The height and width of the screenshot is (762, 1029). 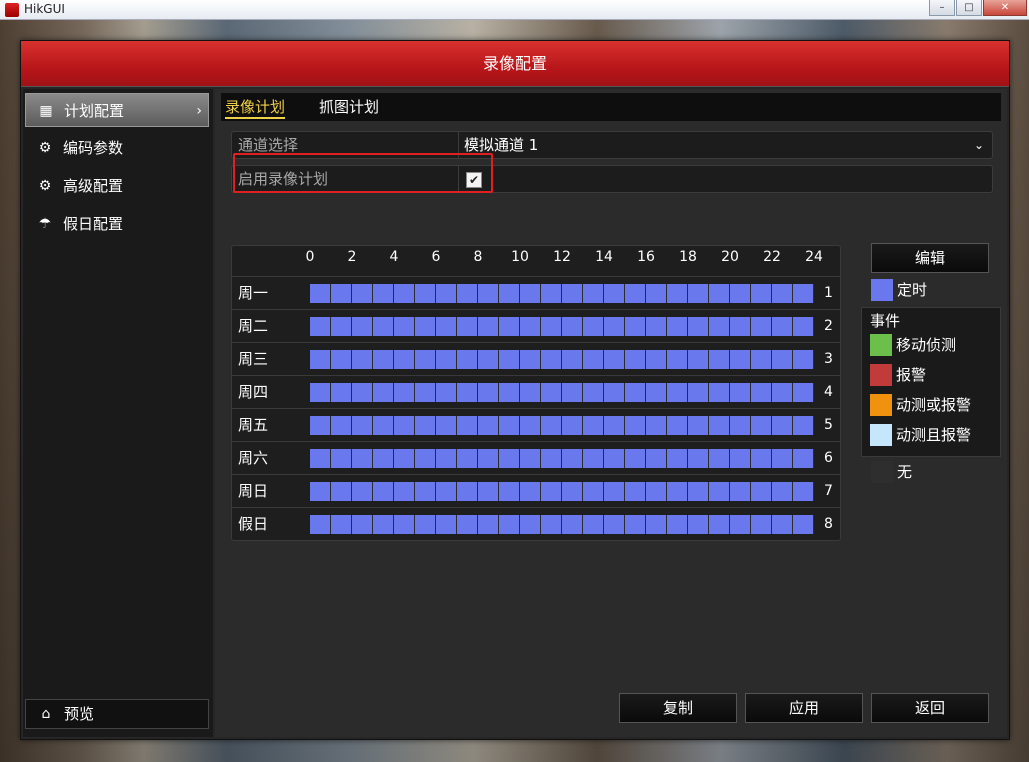 What do you see at coordinates (930, 708) in the screenshot?
I see `back-button: 返回` at bounding box center [930, 708].